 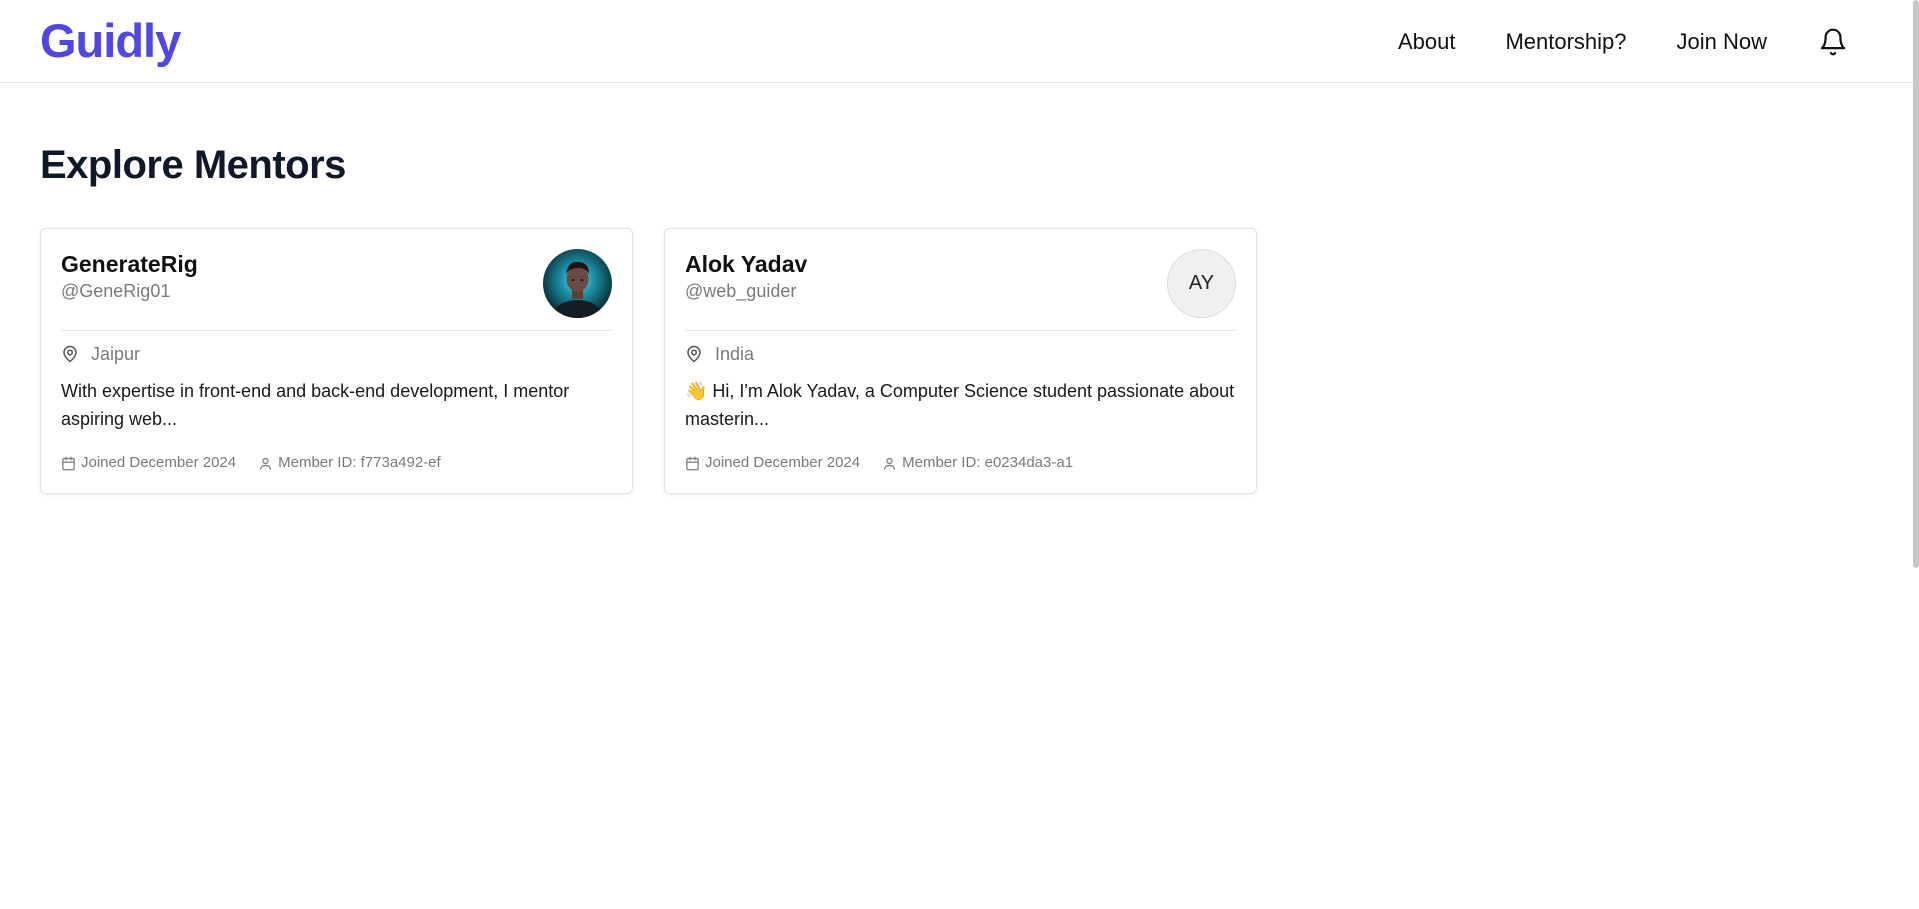 I want to click on location-text: India, so click(x=735, y=354).